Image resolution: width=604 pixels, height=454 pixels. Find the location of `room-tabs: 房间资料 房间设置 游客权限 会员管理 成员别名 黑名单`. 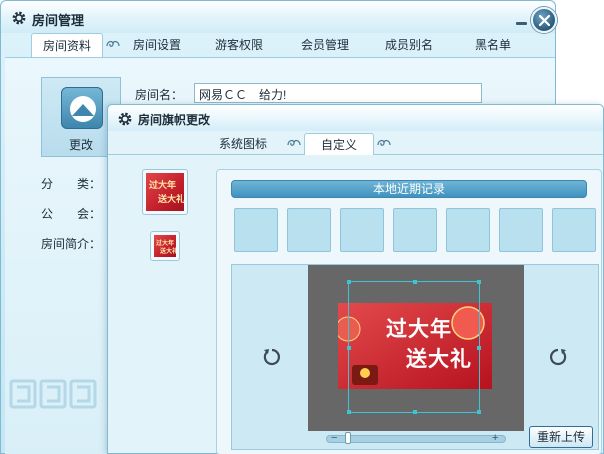

room-tabs: 房间资料 房间设置 游客权限 会员管理 成员别名 黑名单 is located at coordinates (280, 45).